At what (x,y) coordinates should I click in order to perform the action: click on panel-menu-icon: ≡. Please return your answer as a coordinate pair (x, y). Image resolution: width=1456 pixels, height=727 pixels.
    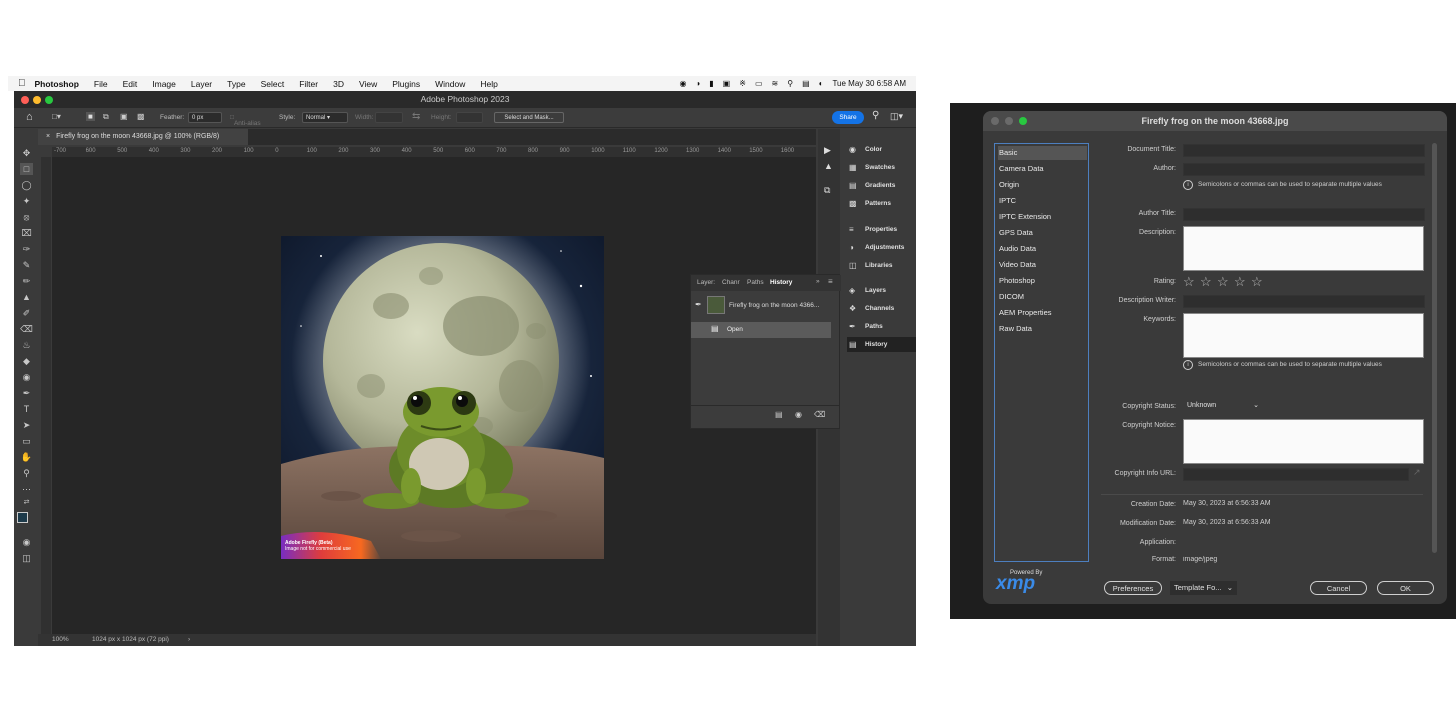
    Looking at the image, I should click on (830, 281).